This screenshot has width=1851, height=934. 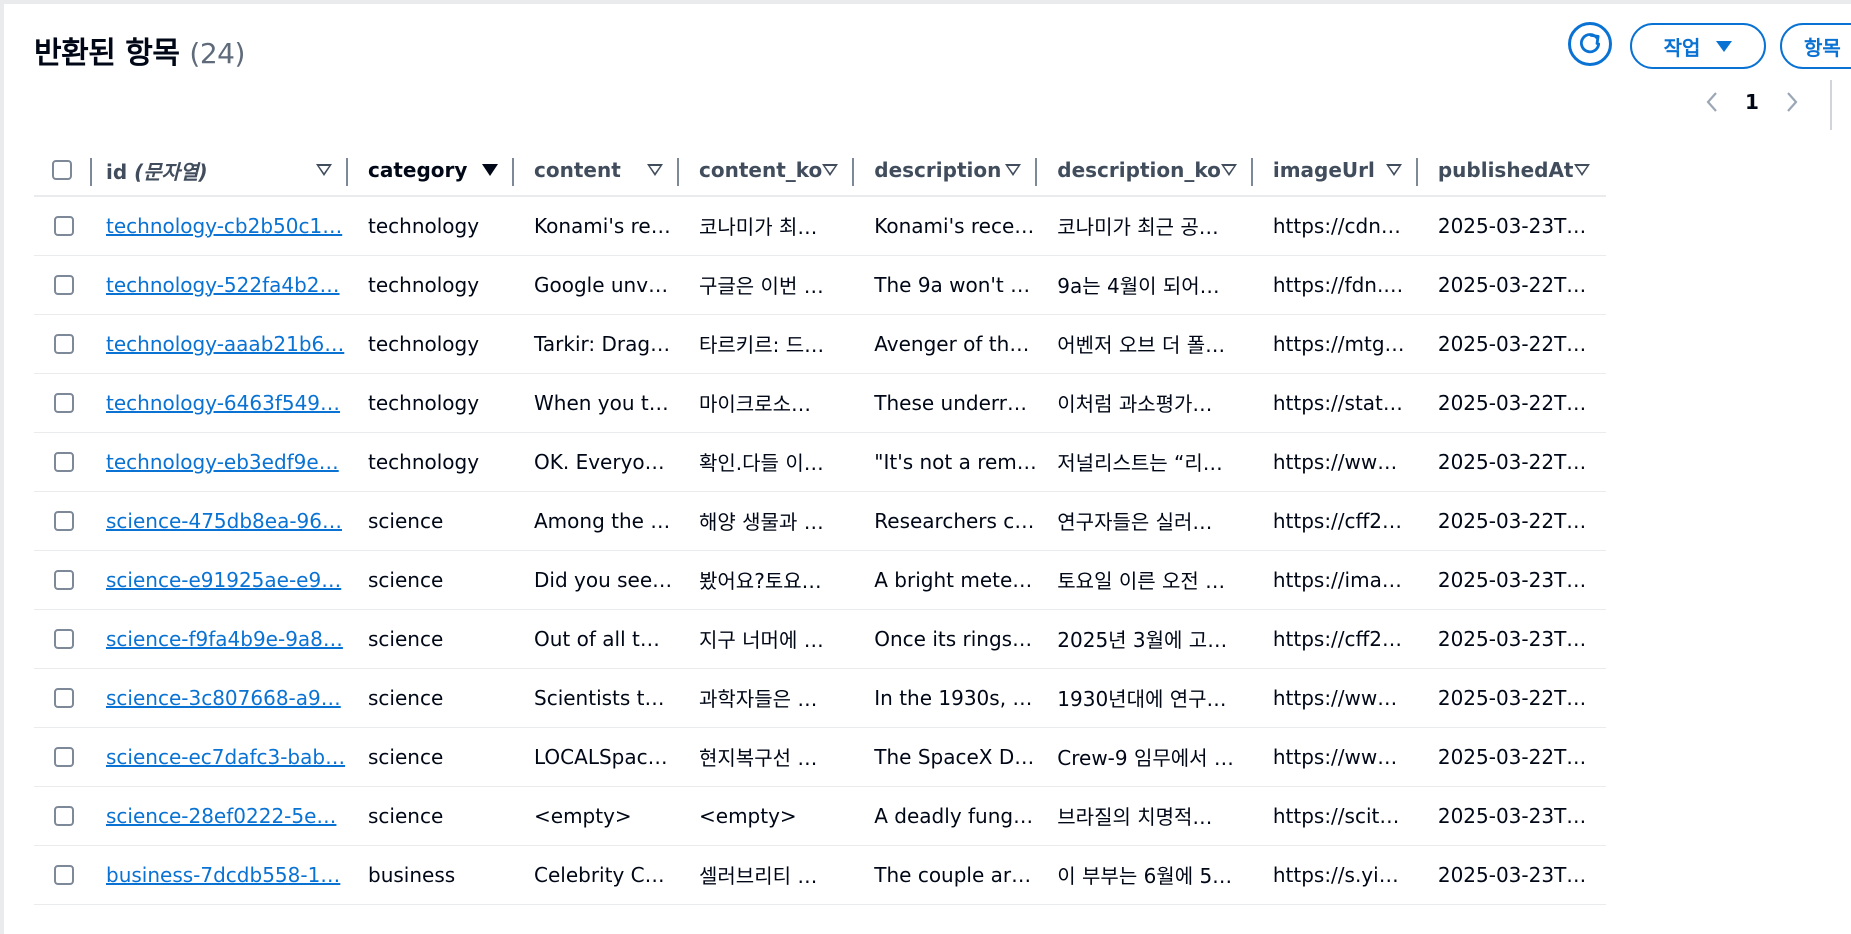 I want to click on pager-divider, so click(x=1831, y=105).